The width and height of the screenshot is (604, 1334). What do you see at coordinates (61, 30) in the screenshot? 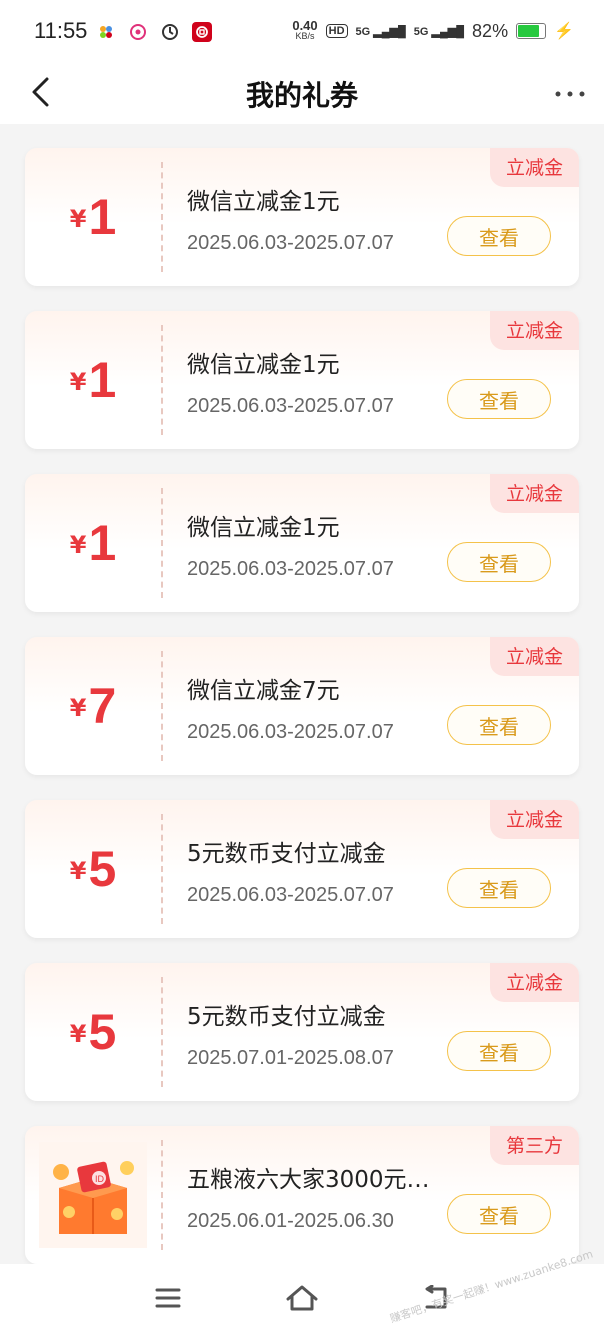
I see `status-time: 11:55` at bounding box center [61, 30].